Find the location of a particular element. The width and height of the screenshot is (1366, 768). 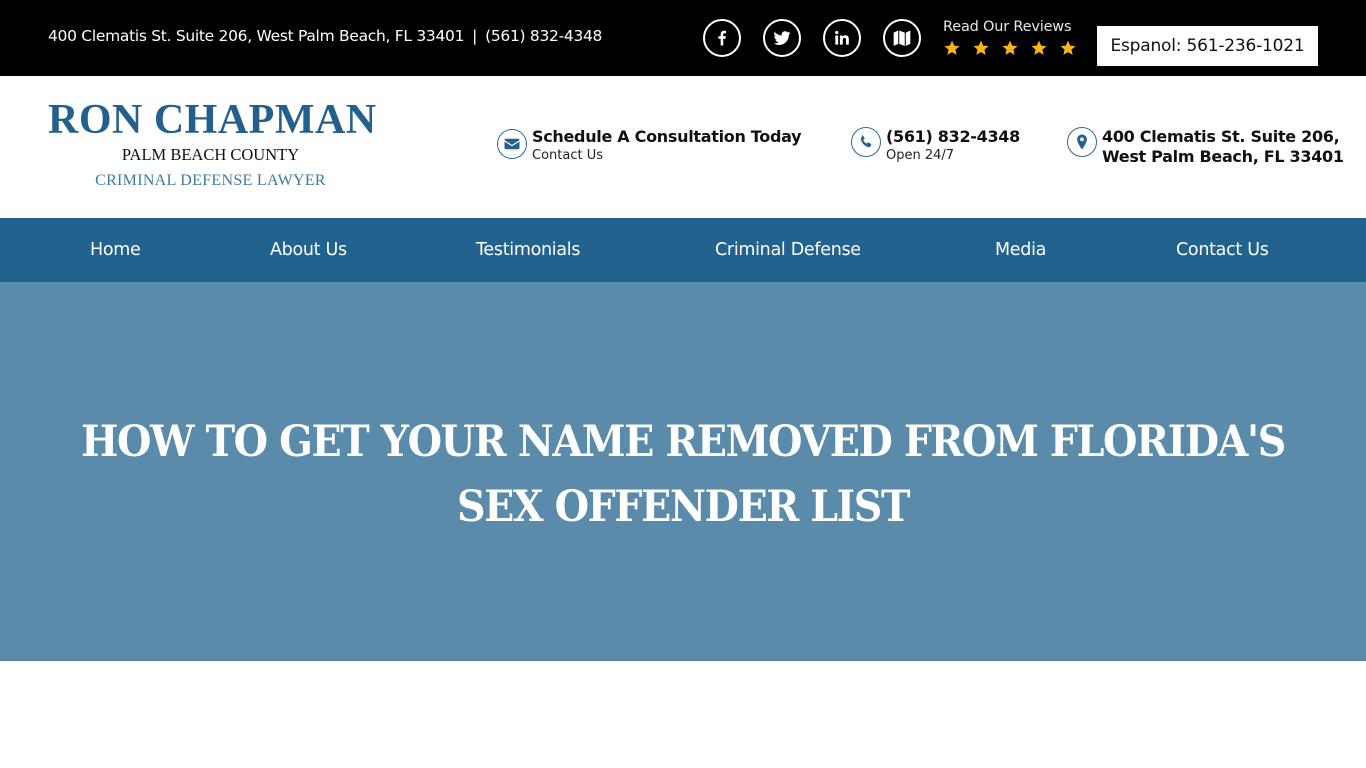

facebook-icon is located at coordinates (722, 38).